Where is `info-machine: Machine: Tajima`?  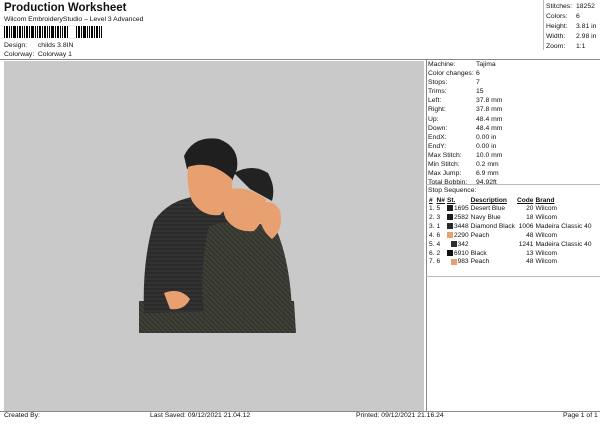 info-machine: Machine: Tajima is located at coordinates (462, 64).